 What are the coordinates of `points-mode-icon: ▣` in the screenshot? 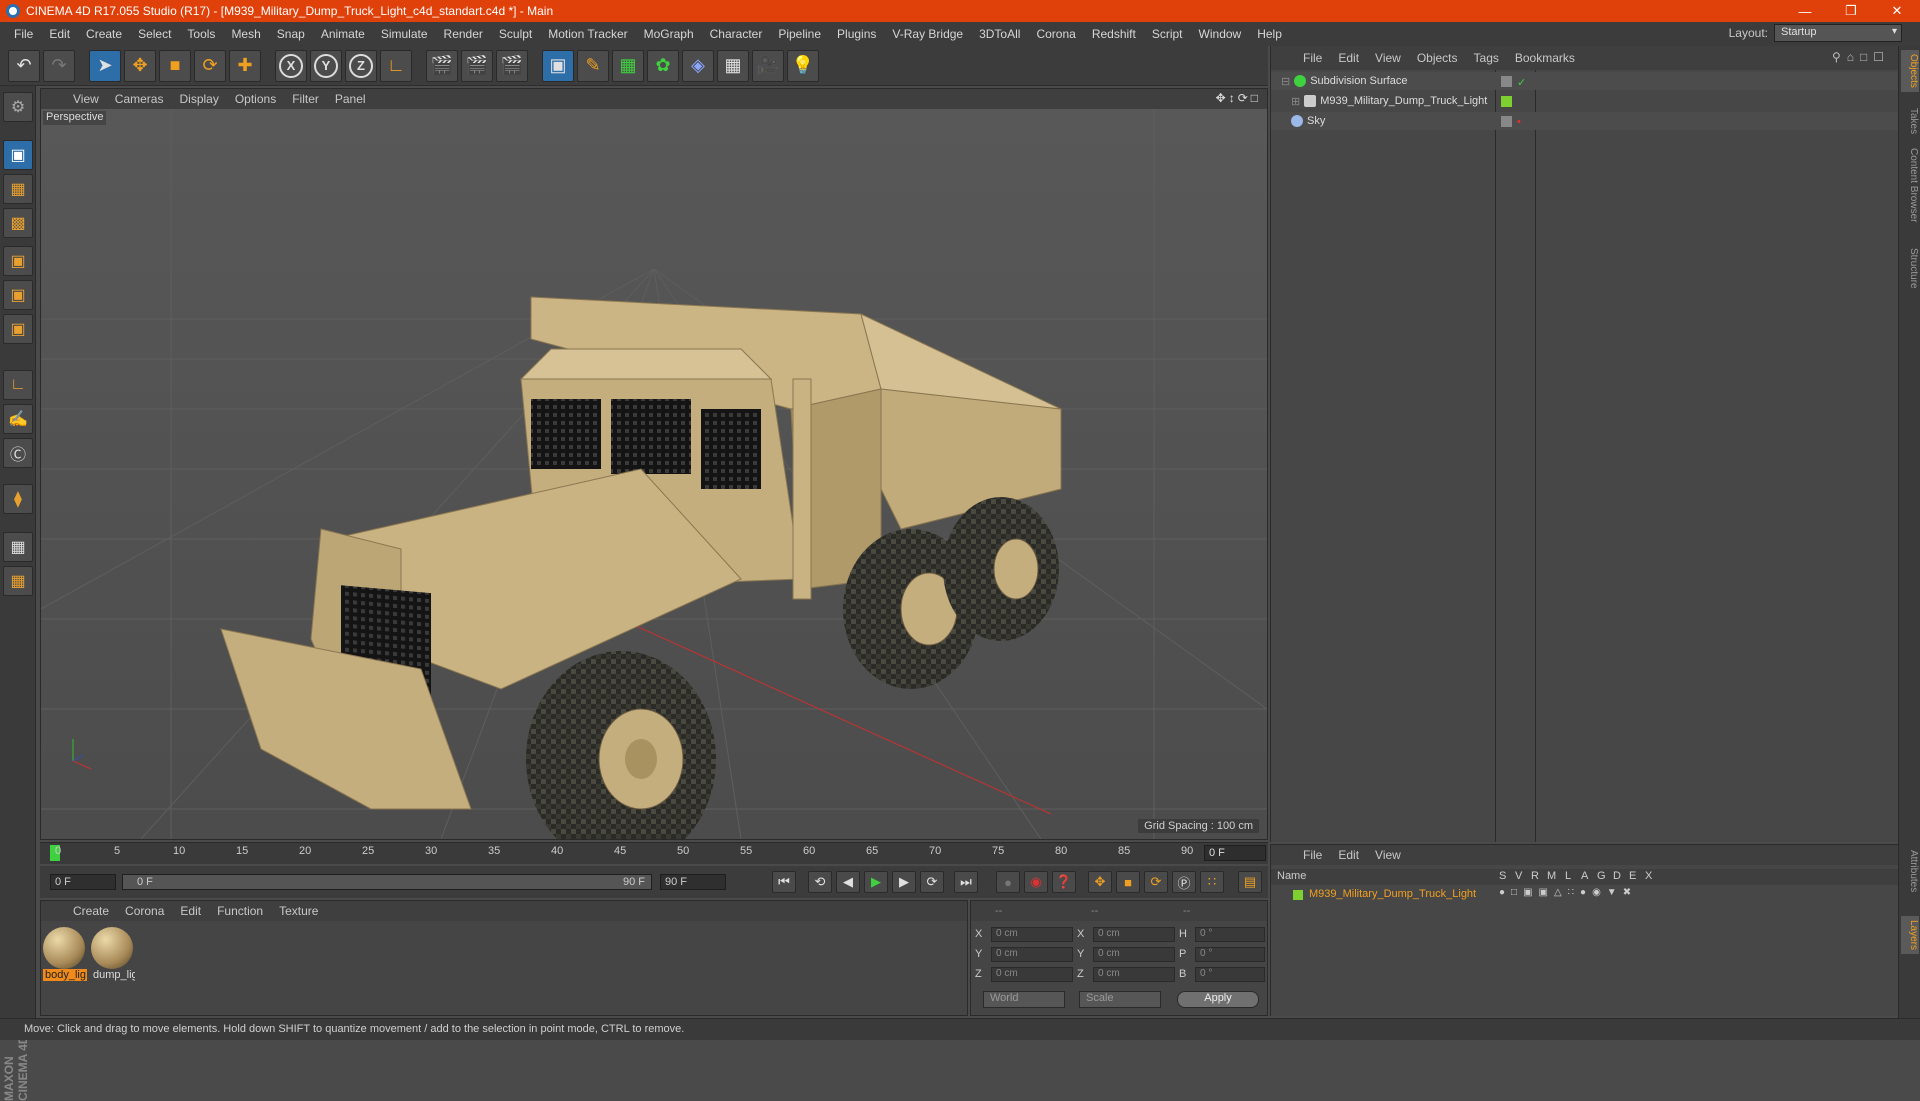 It's located at (18, 261).